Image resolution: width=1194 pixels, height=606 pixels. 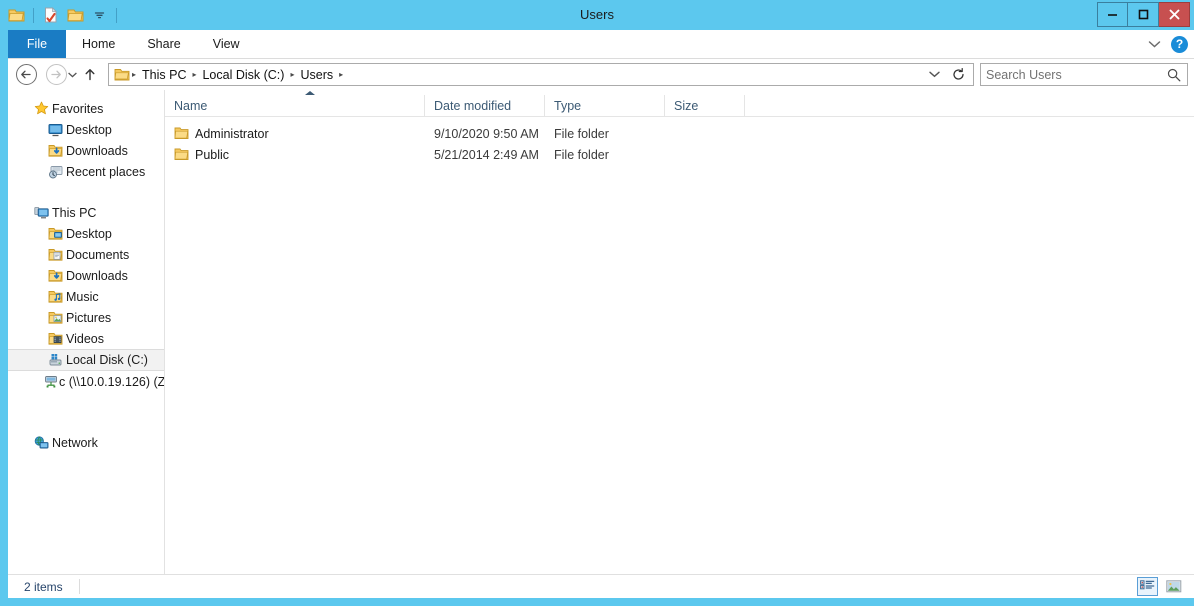 What do you see at coordinates (226, 44) in the screenshot?
I see `tab-view: View` at bounding box center [226, 44].